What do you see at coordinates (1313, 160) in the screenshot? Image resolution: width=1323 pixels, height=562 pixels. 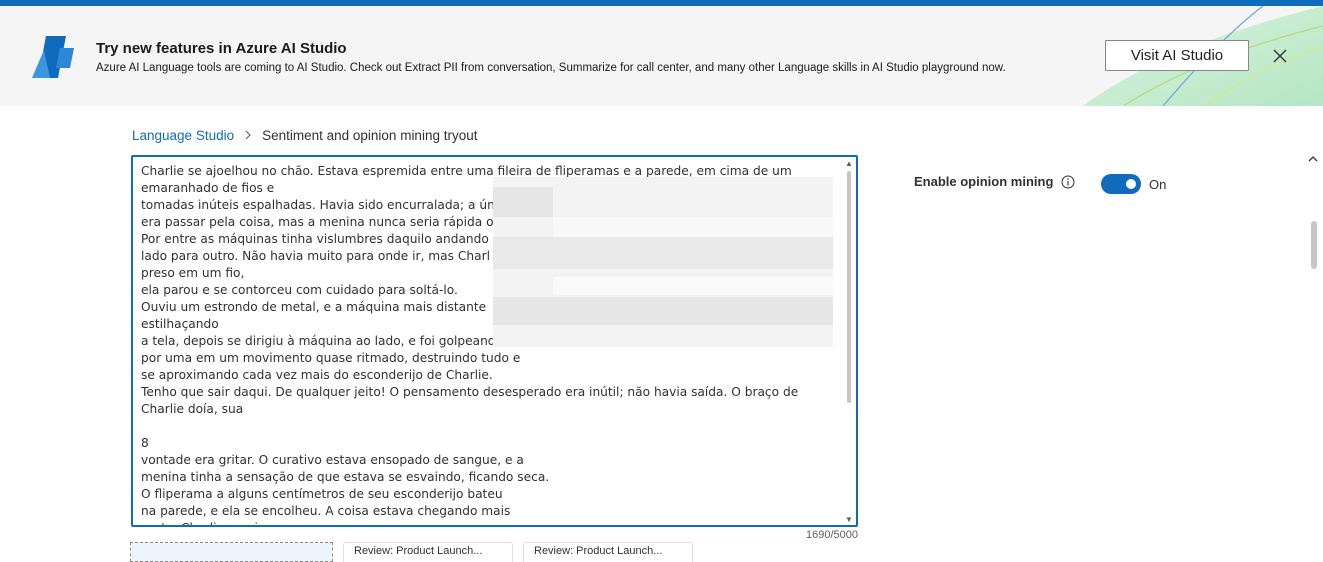 I see `chevron-up-icon` at bounding box center [1313, 160].